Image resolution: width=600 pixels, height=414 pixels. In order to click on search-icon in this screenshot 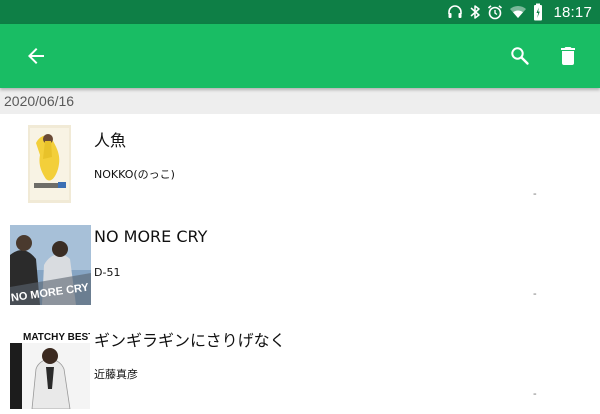, I will do `click(520, 56)`.